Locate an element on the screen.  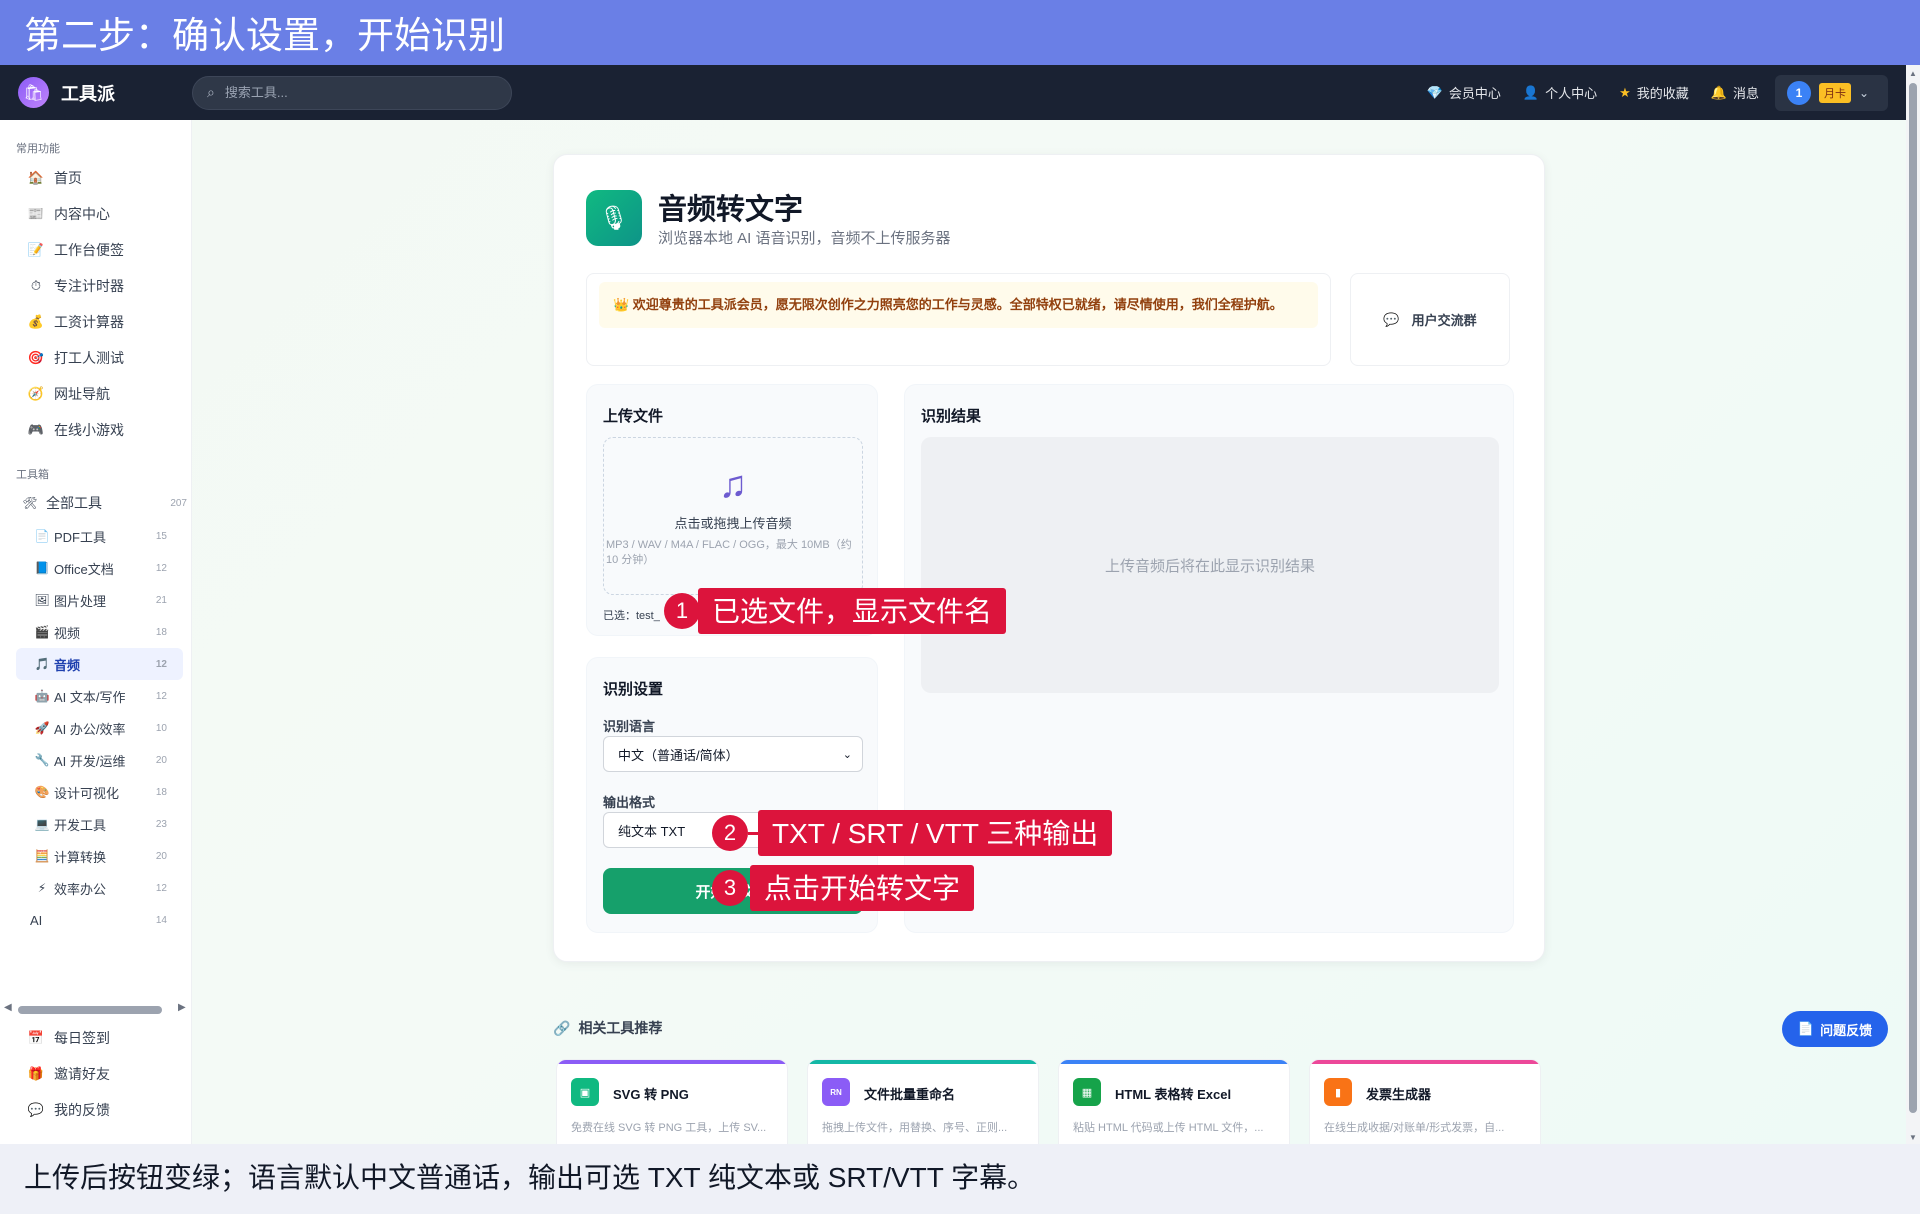
sidebar-item-label: AI 办公/效率 is located at coordinates (90, 729).